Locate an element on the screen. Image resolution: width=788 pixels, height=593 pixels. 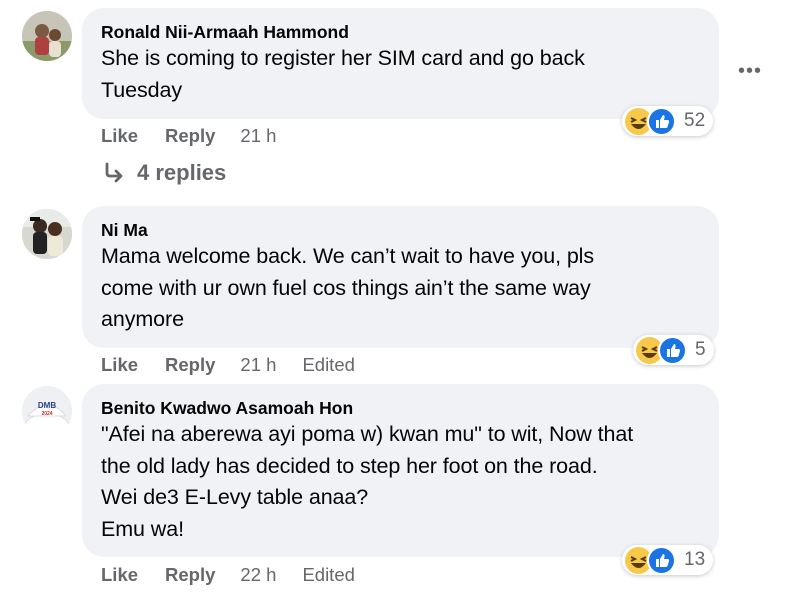
comment-actions: Like Reply 21 h Edited is located at coordinates (228, 365).